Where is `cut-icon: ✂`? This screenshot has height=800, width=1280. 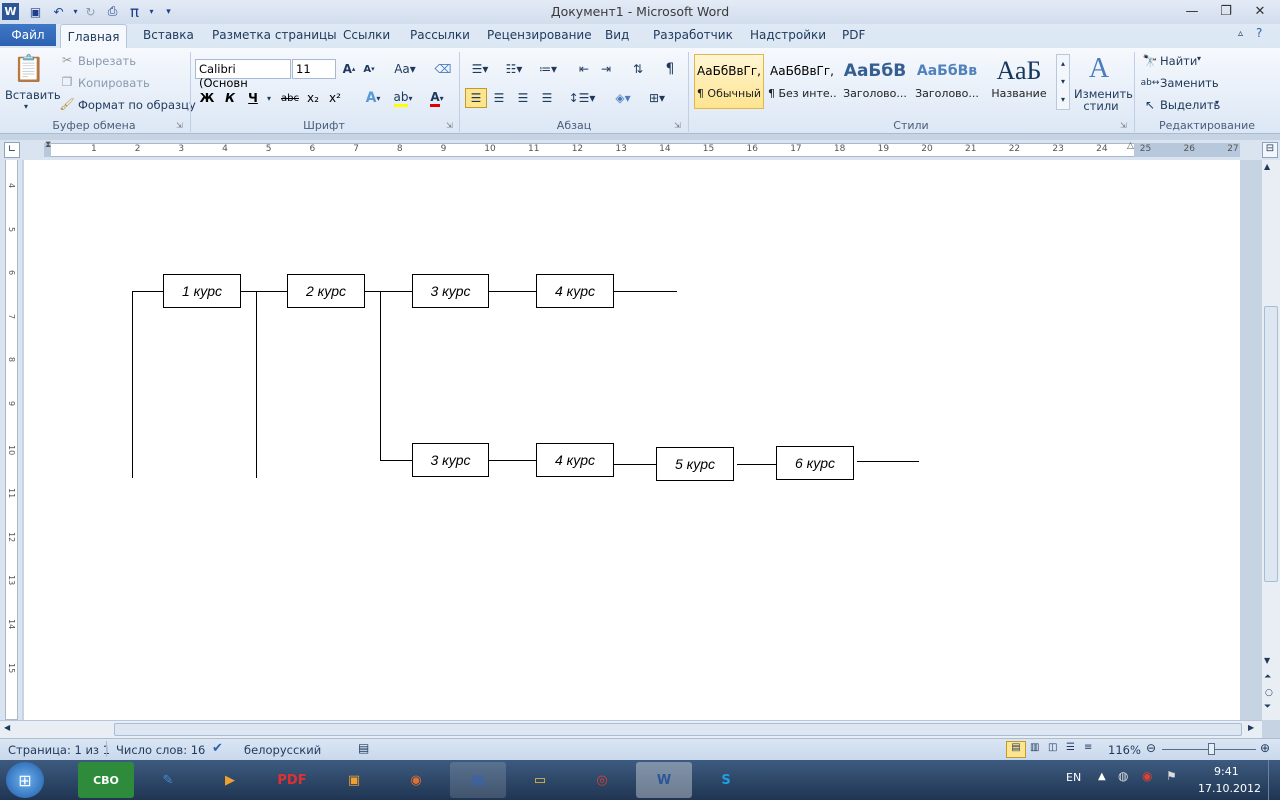
cut-icon: ✂ is located at coordinates (67, 60).